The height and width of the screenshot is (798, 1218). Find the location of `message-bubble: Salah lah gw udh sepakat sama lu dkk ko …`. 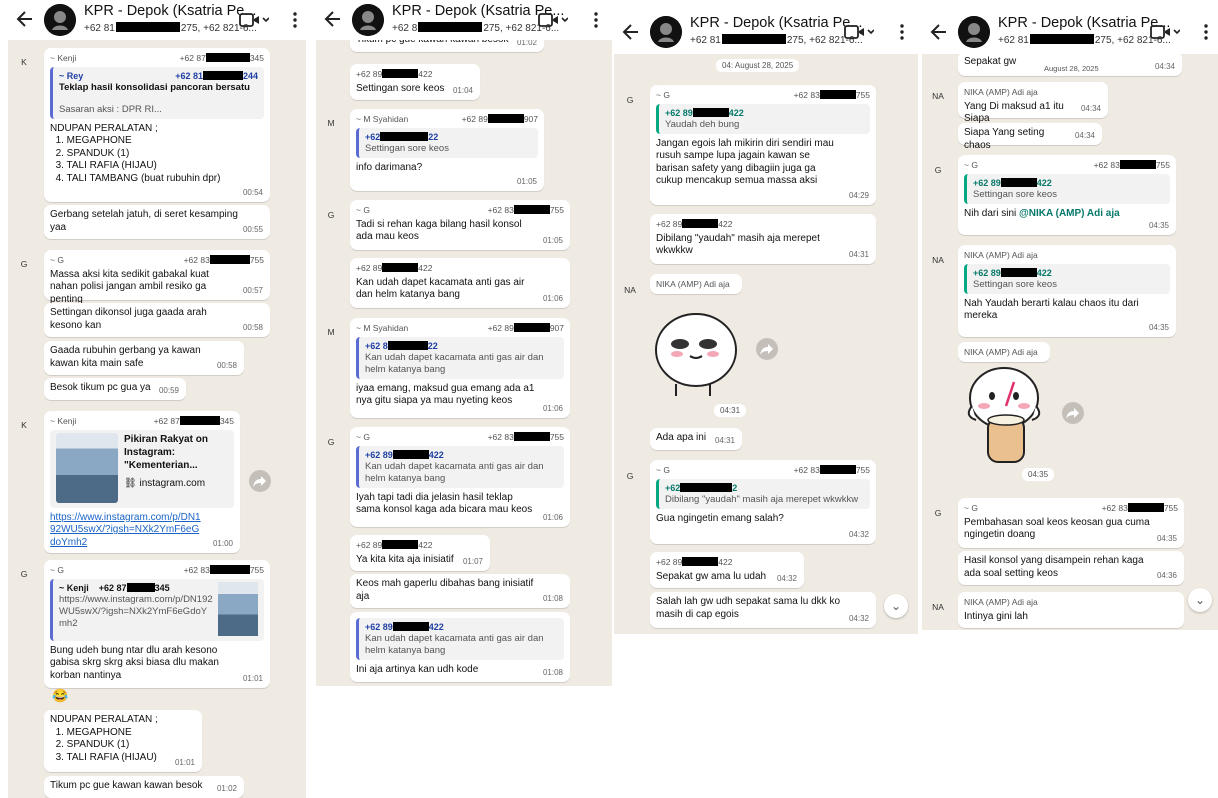

message-bubble: Salah lah gw udh sepakat sama lu dkk ko … is located at coordinates (763, 610).